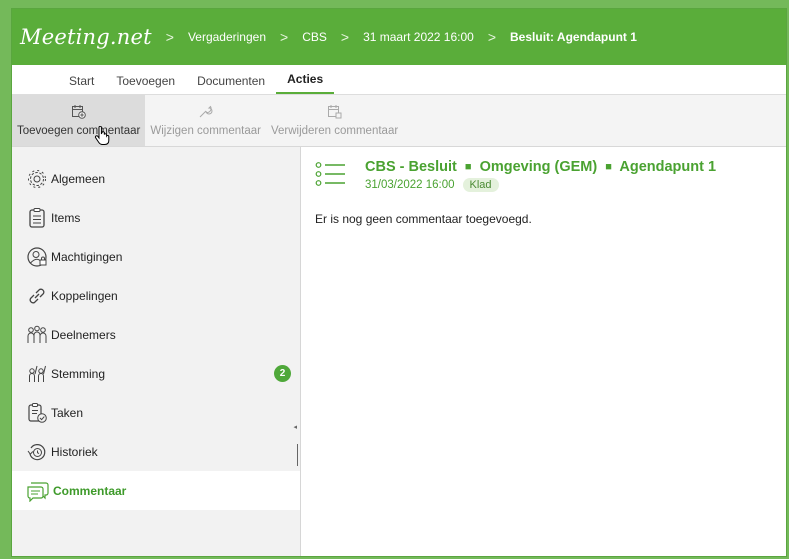 This screenshot has height=559, width=789. Describe the element at coordinates (330, 174) in the screenshot. I see `list-icon` at that location.